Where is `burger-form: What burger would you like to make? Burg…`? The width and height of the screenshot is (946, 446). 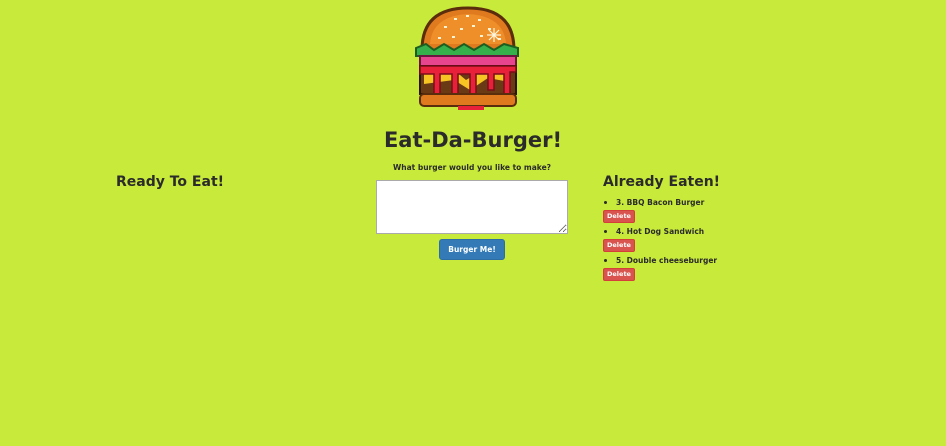 burger-form: What burger would you like to make? Burg… is located at coordinates (472, 211).